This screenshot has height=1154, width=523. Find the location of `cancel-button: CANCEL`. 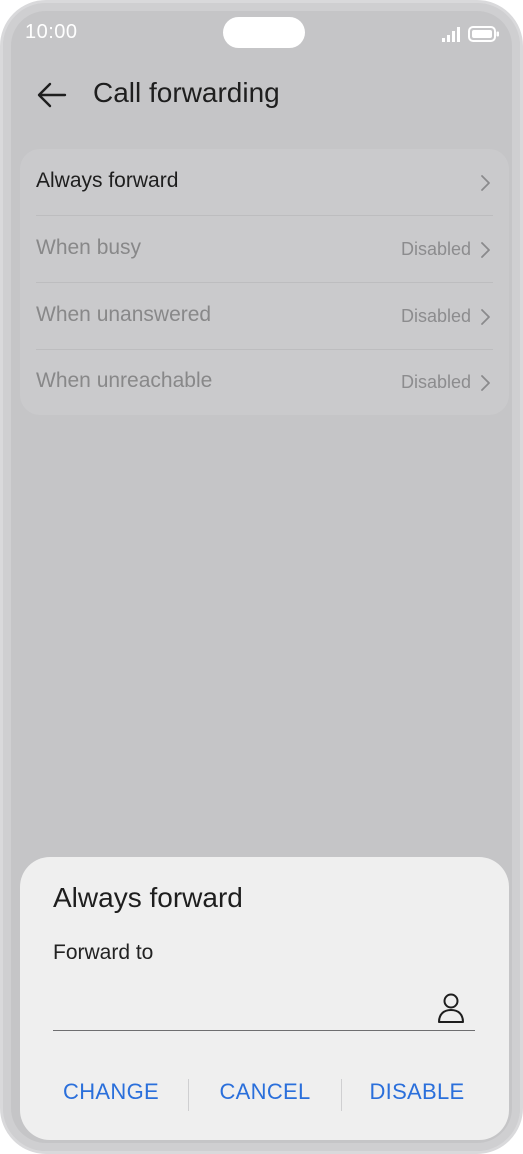

cancel-button: CANCEL is located at coordinates (265, 1094).